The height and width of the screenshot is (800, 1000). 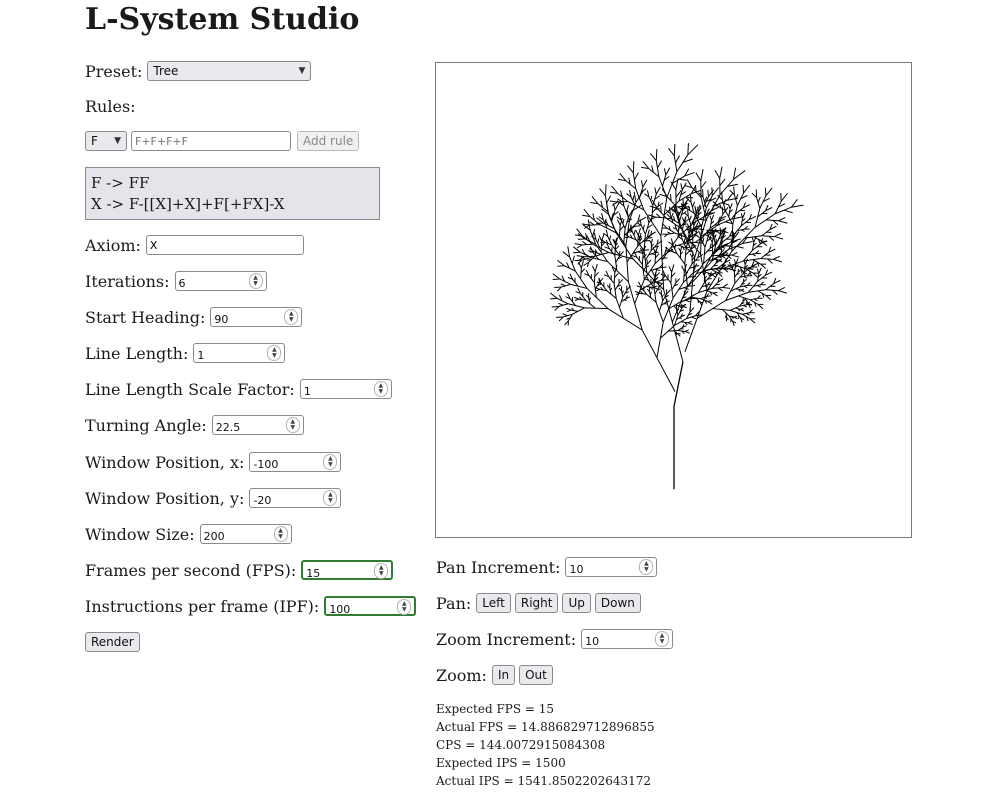 I want to click on axiom-row: Axiom:, so click(x=194, y=245).